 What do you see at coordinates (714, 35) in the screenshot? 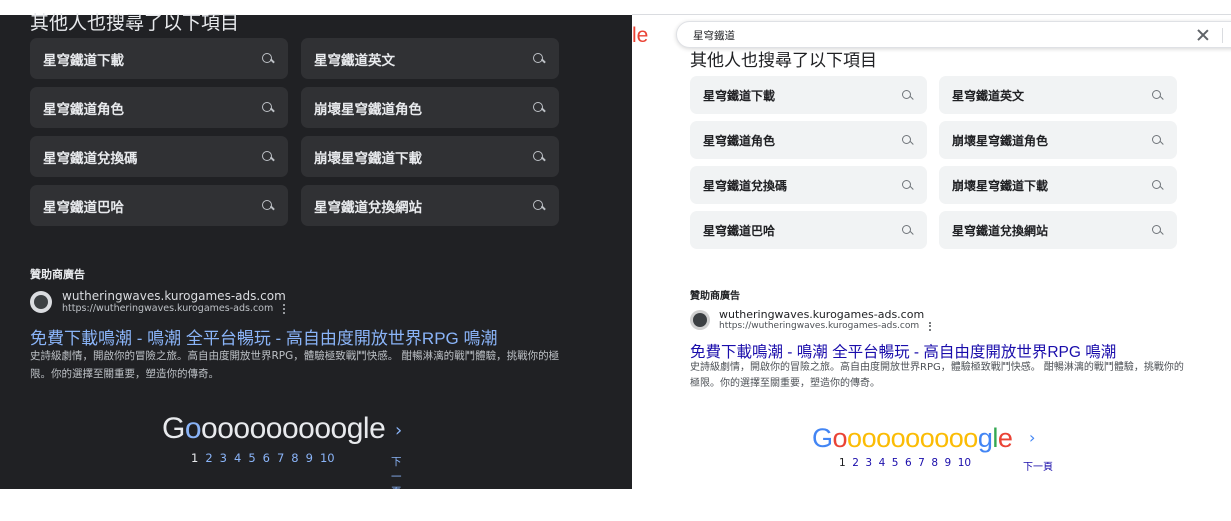
I see `search-input: 星穹鐵道` at bounding box center [714, 35].